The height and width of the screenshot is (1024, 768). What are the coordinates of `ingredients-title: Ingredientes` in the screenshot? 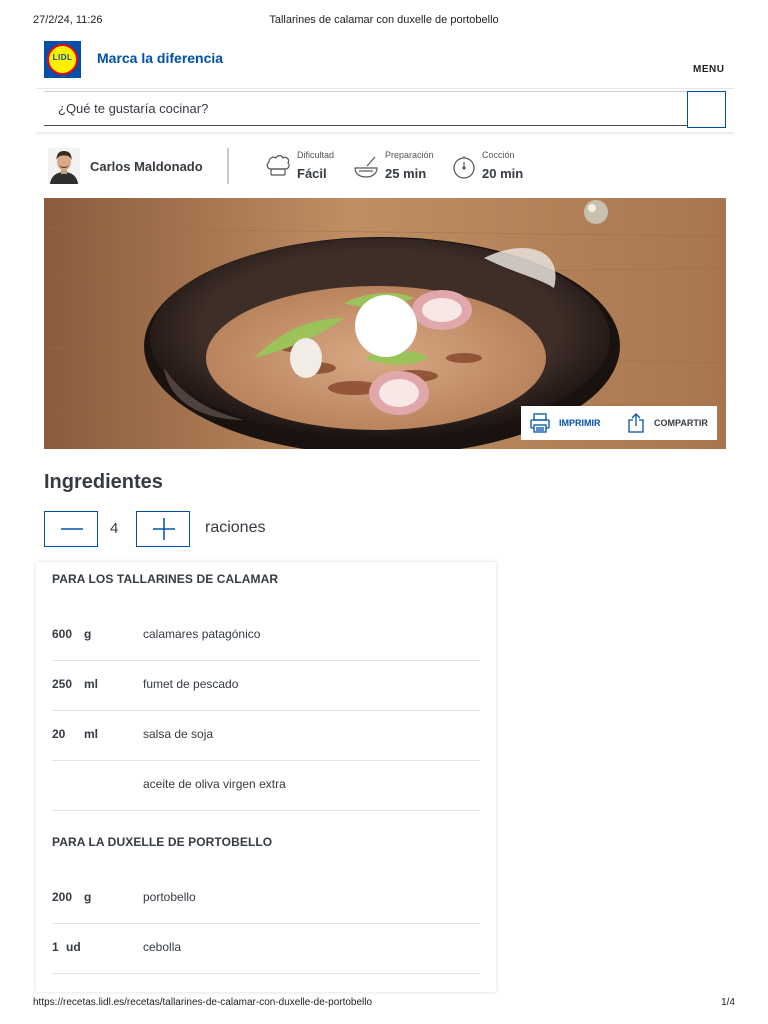 It's located at (103, 482).